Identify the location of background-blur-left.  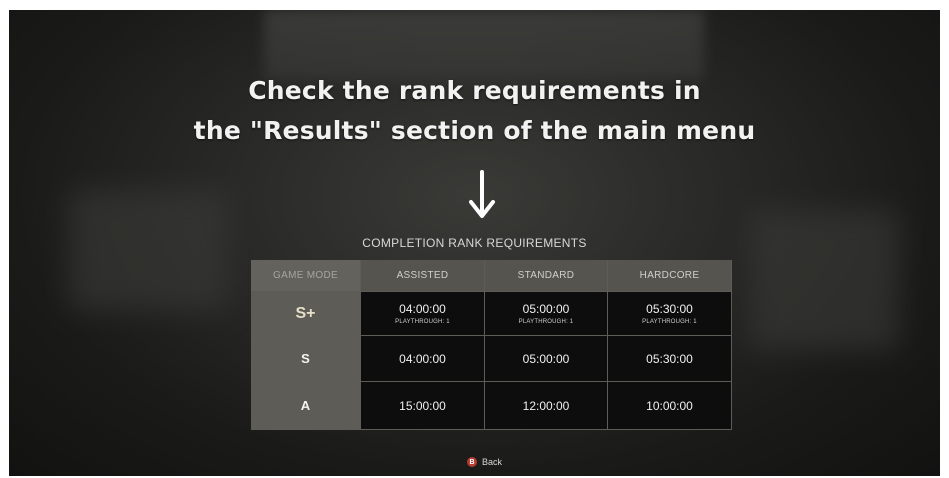
(149, 250).